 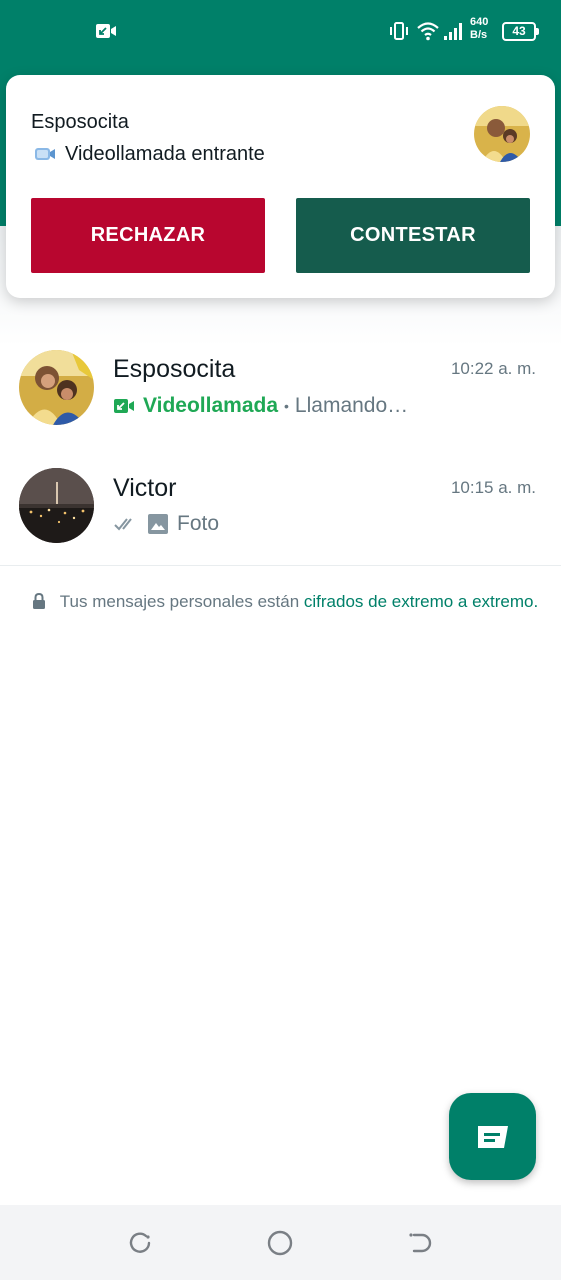 I want to click on network-speed-value: 640, so click(x=479, y=22).